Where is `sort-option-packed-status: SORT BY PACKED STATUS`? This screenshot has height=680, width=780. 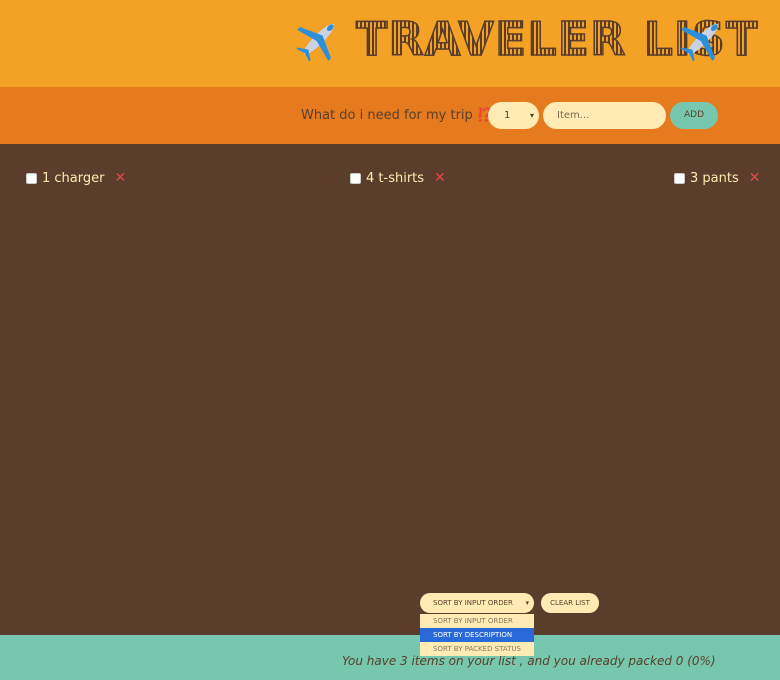
sort-option-packed-status: SORT BY PACKED STATUS is located at coordinates (477, 649).